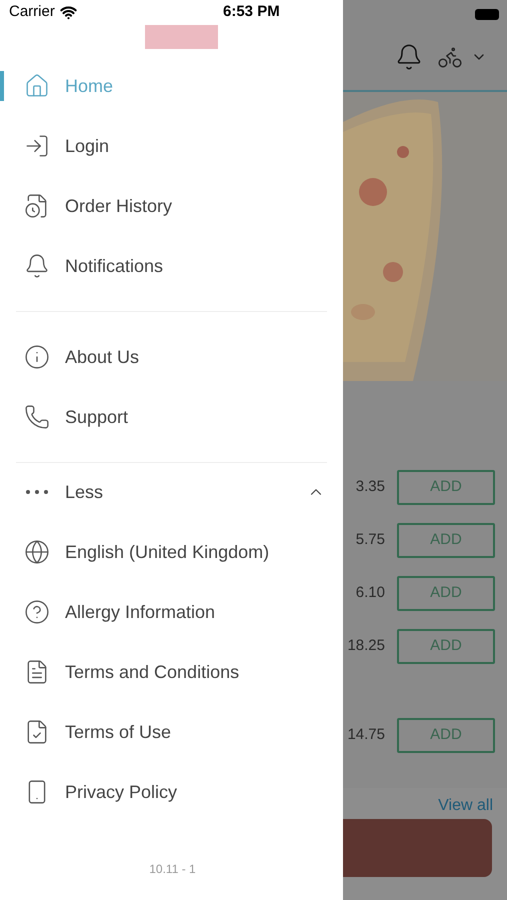 The height and width of the screenshot is (900, 507). I want to click on version-text: 10.11 - 1, so click(172, 869).